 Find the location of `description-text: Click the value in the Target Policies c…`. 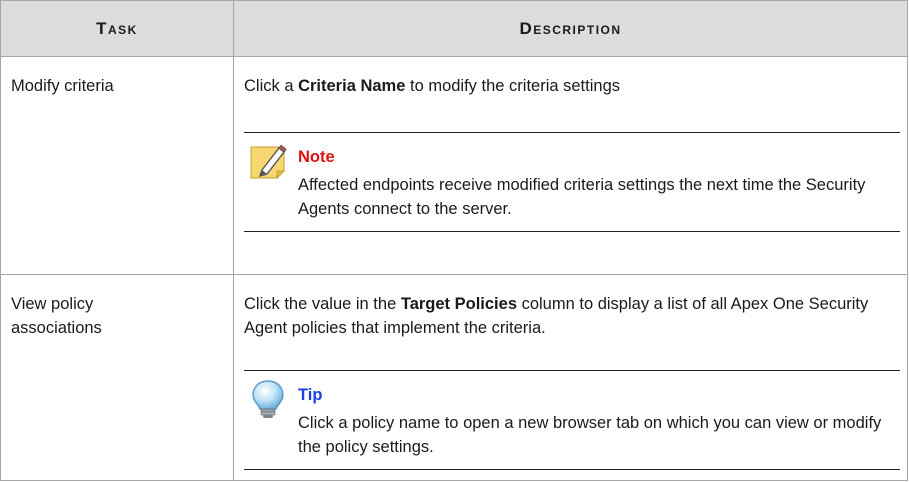

description-text: Click the value in the Target Policies c… is located at coordinates (572, 316).